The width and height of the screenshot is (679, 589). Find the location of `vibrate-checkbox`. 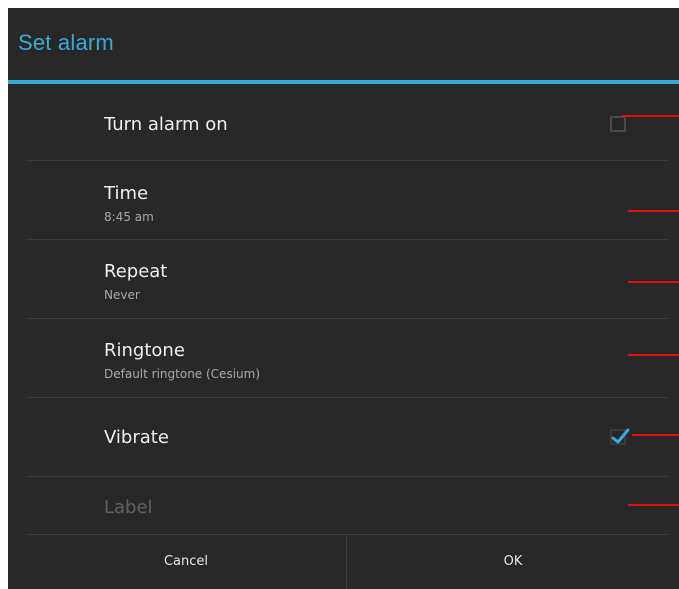

vibrate-checkbox is located at coordinates (620, 436).